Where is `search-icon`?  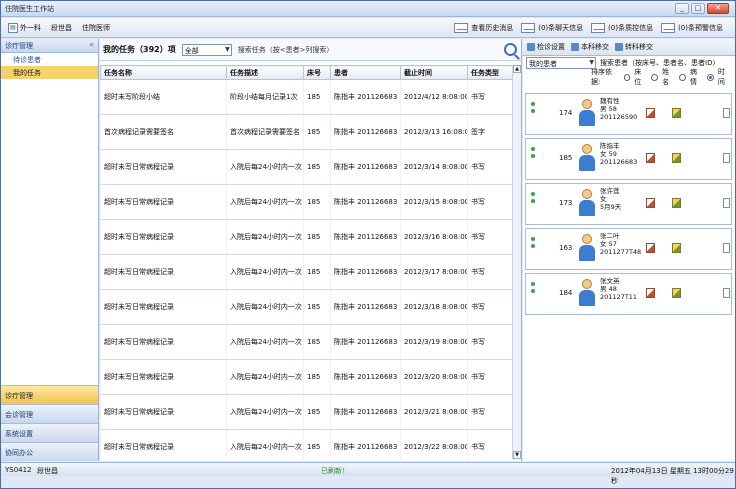
search-icon is located at coordinates (510, 49).